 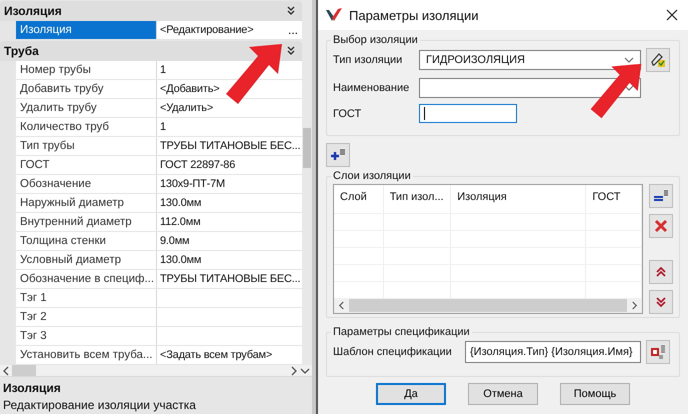 What do you see at coordinates (100, 405) in the screenshot?
I see `description-text: Редактирование изоляции участка` at bounding box center [100, 405].